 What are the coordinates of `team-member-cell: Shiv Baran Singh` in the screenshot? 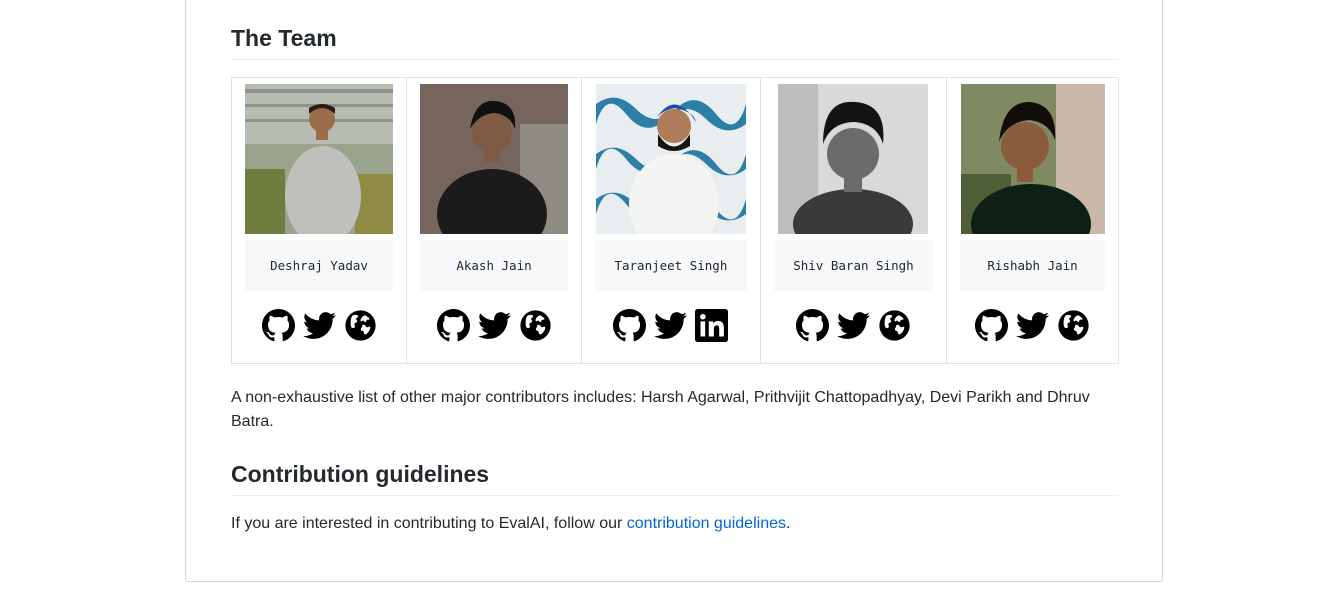 It's located at (853, 220).